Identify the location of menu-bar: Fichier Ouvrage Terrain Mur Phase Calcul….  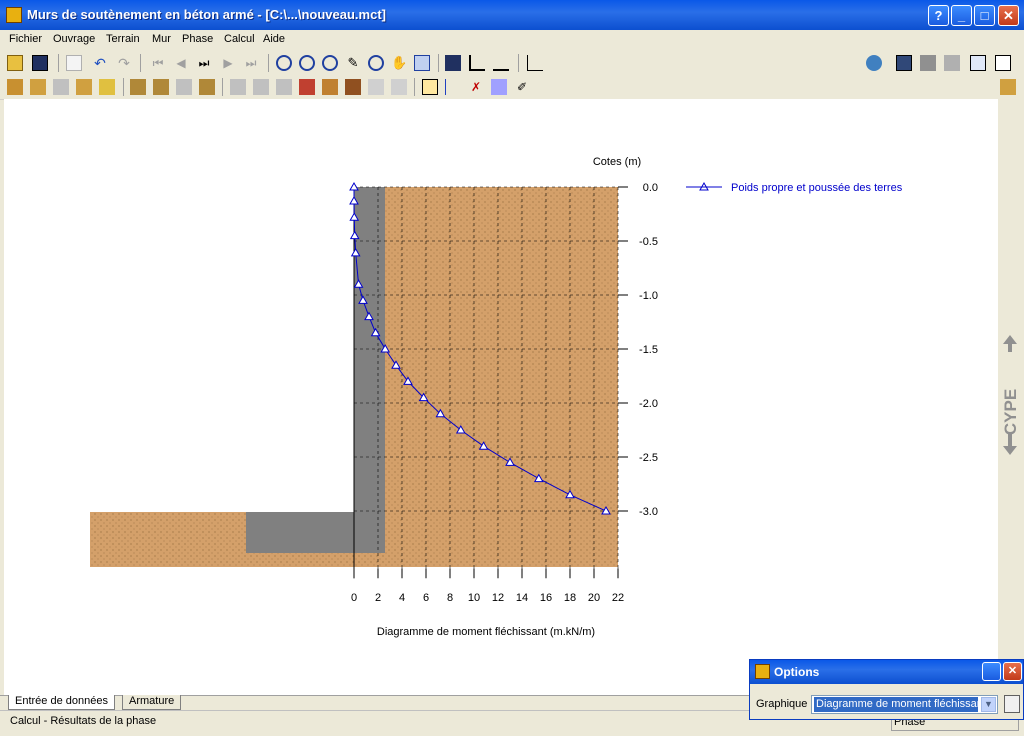
(512, 40).